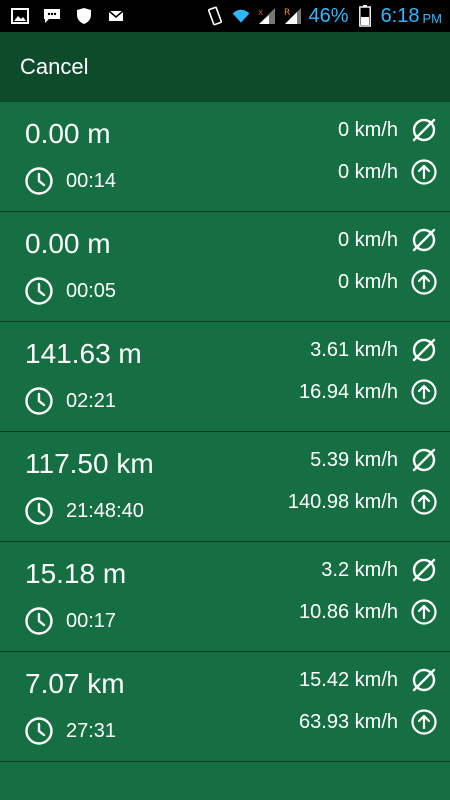 This screenshot has width=450, height=800. I want to click on trip-avg-speed-group: 3.61 km/h, so click(374, 350).